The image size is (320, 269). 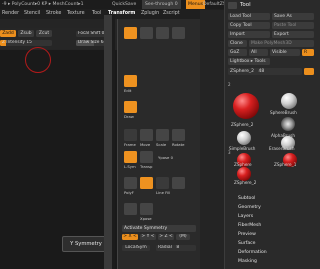 I want to click on zsphere-2b-label: ZSphere_2, so click(x=245, y=182).